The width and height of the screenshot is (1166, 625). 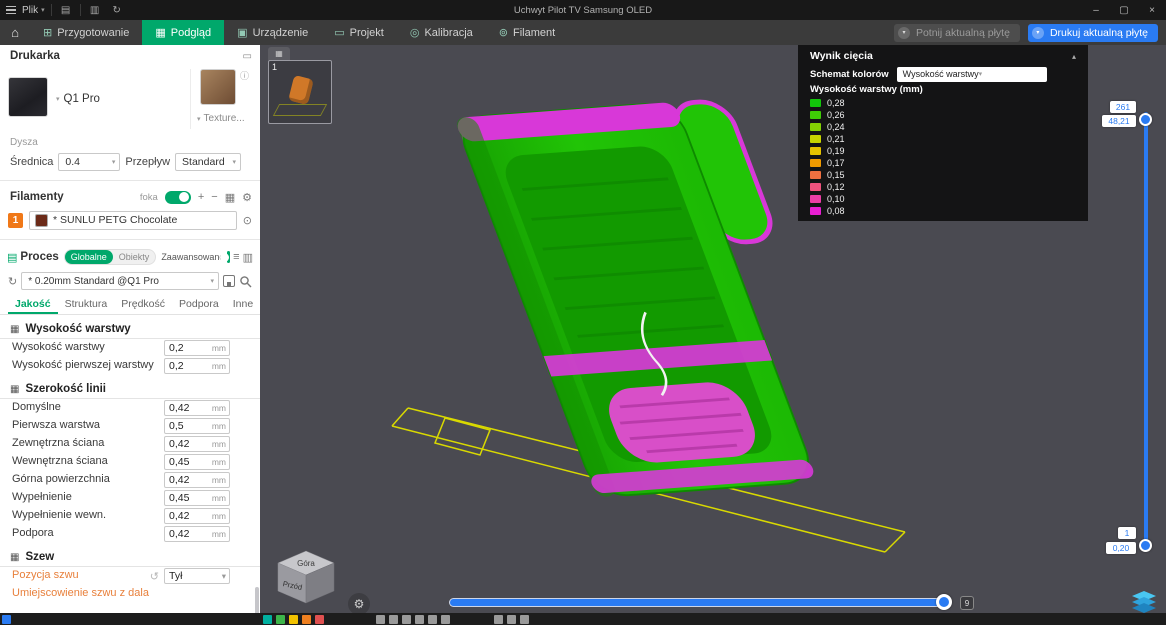 I want to click on build-plate-image, so click(x=218, y=87).